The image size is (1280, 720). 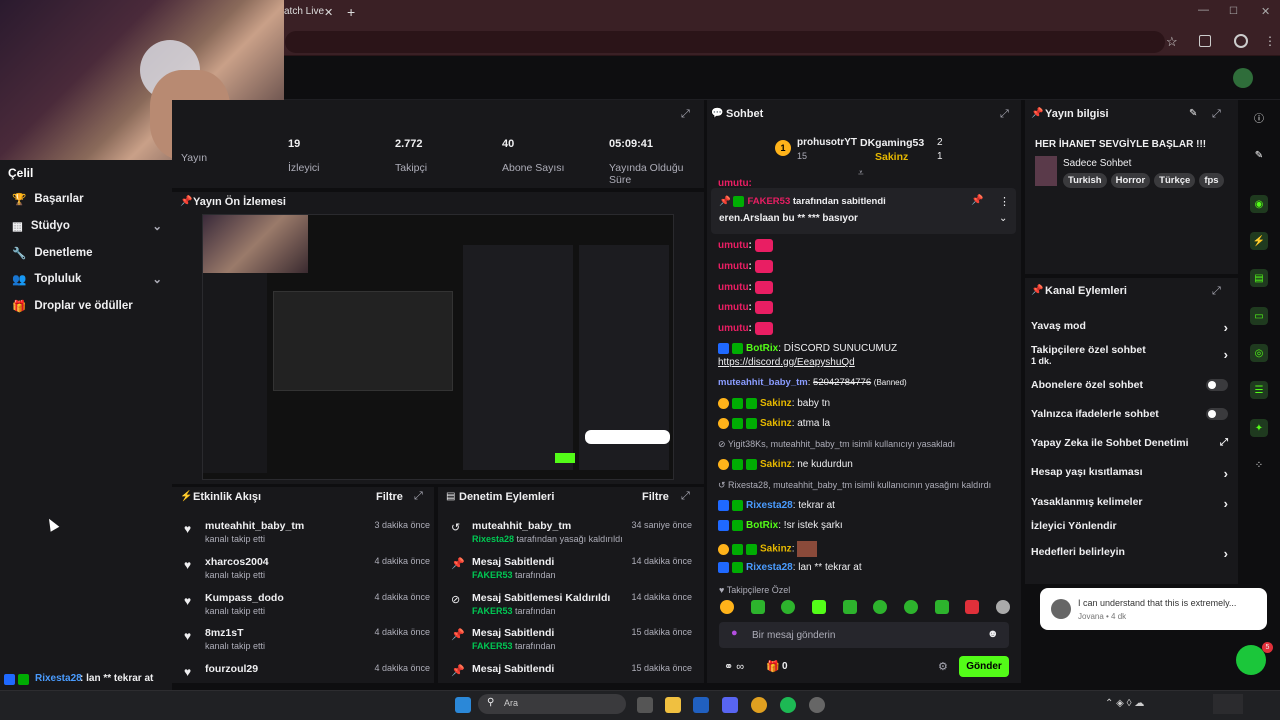 What do you see at coordinates (389, 497) in the screenshot?
I see `activity-filter-button: Filtre` at bounding box center [389, 497].